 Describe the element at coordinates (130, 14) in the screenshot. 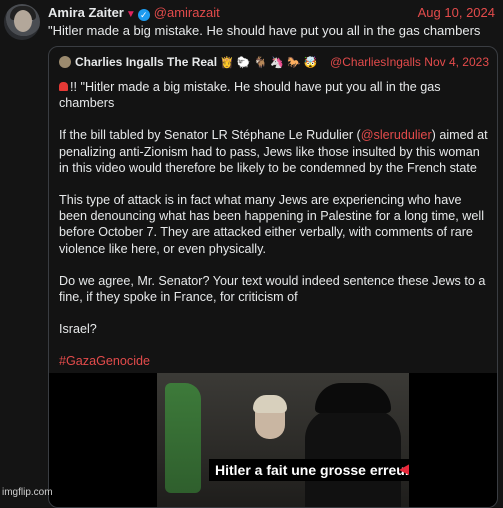

I see `red-triangle-icon: ▼` at that location.